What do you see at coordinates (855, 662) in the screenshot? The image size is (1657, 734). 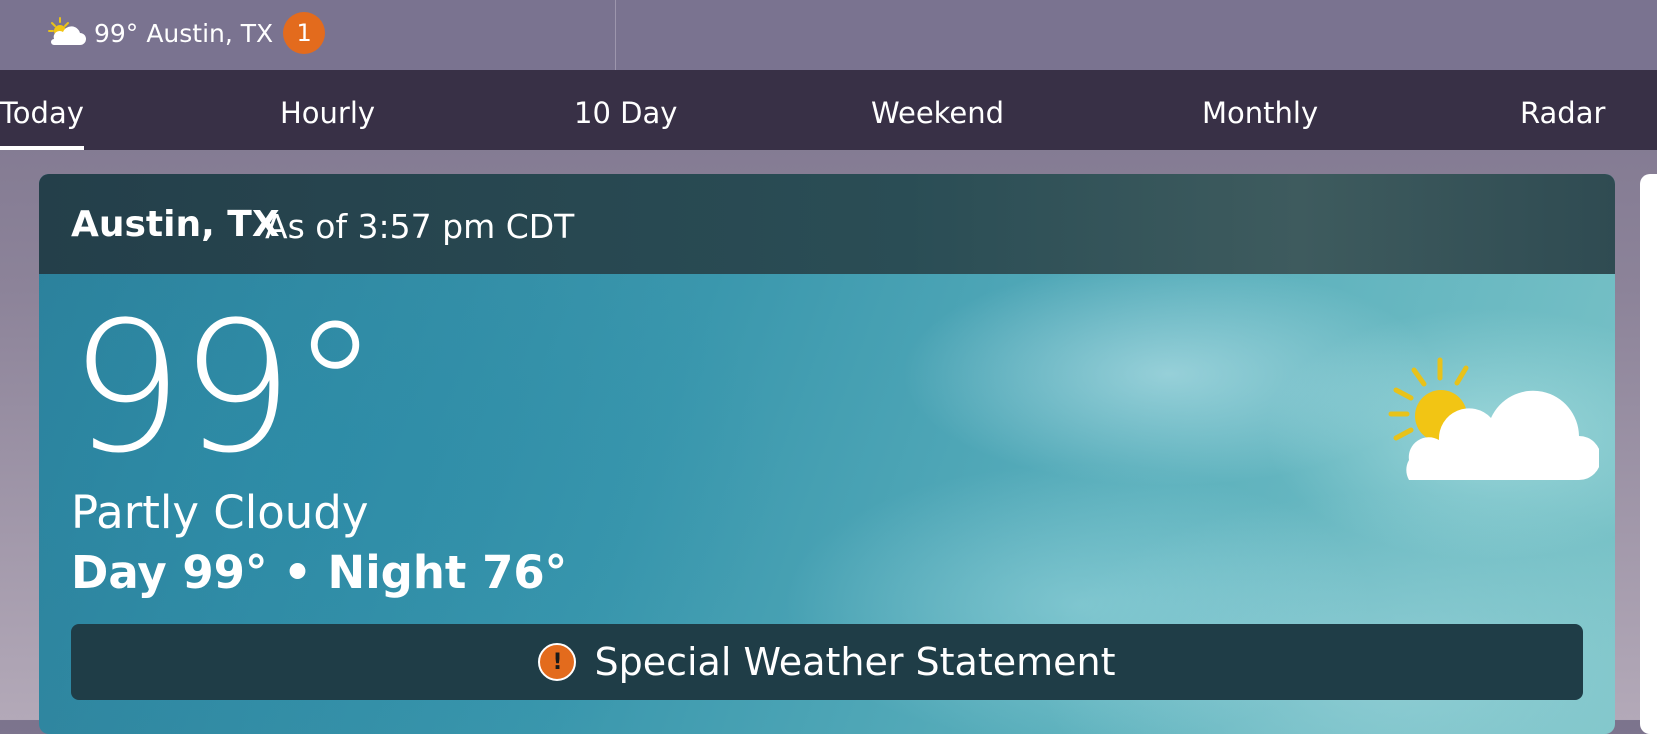 I see `alert-label: Special Weather Statement` at bounding box center [855, 662].